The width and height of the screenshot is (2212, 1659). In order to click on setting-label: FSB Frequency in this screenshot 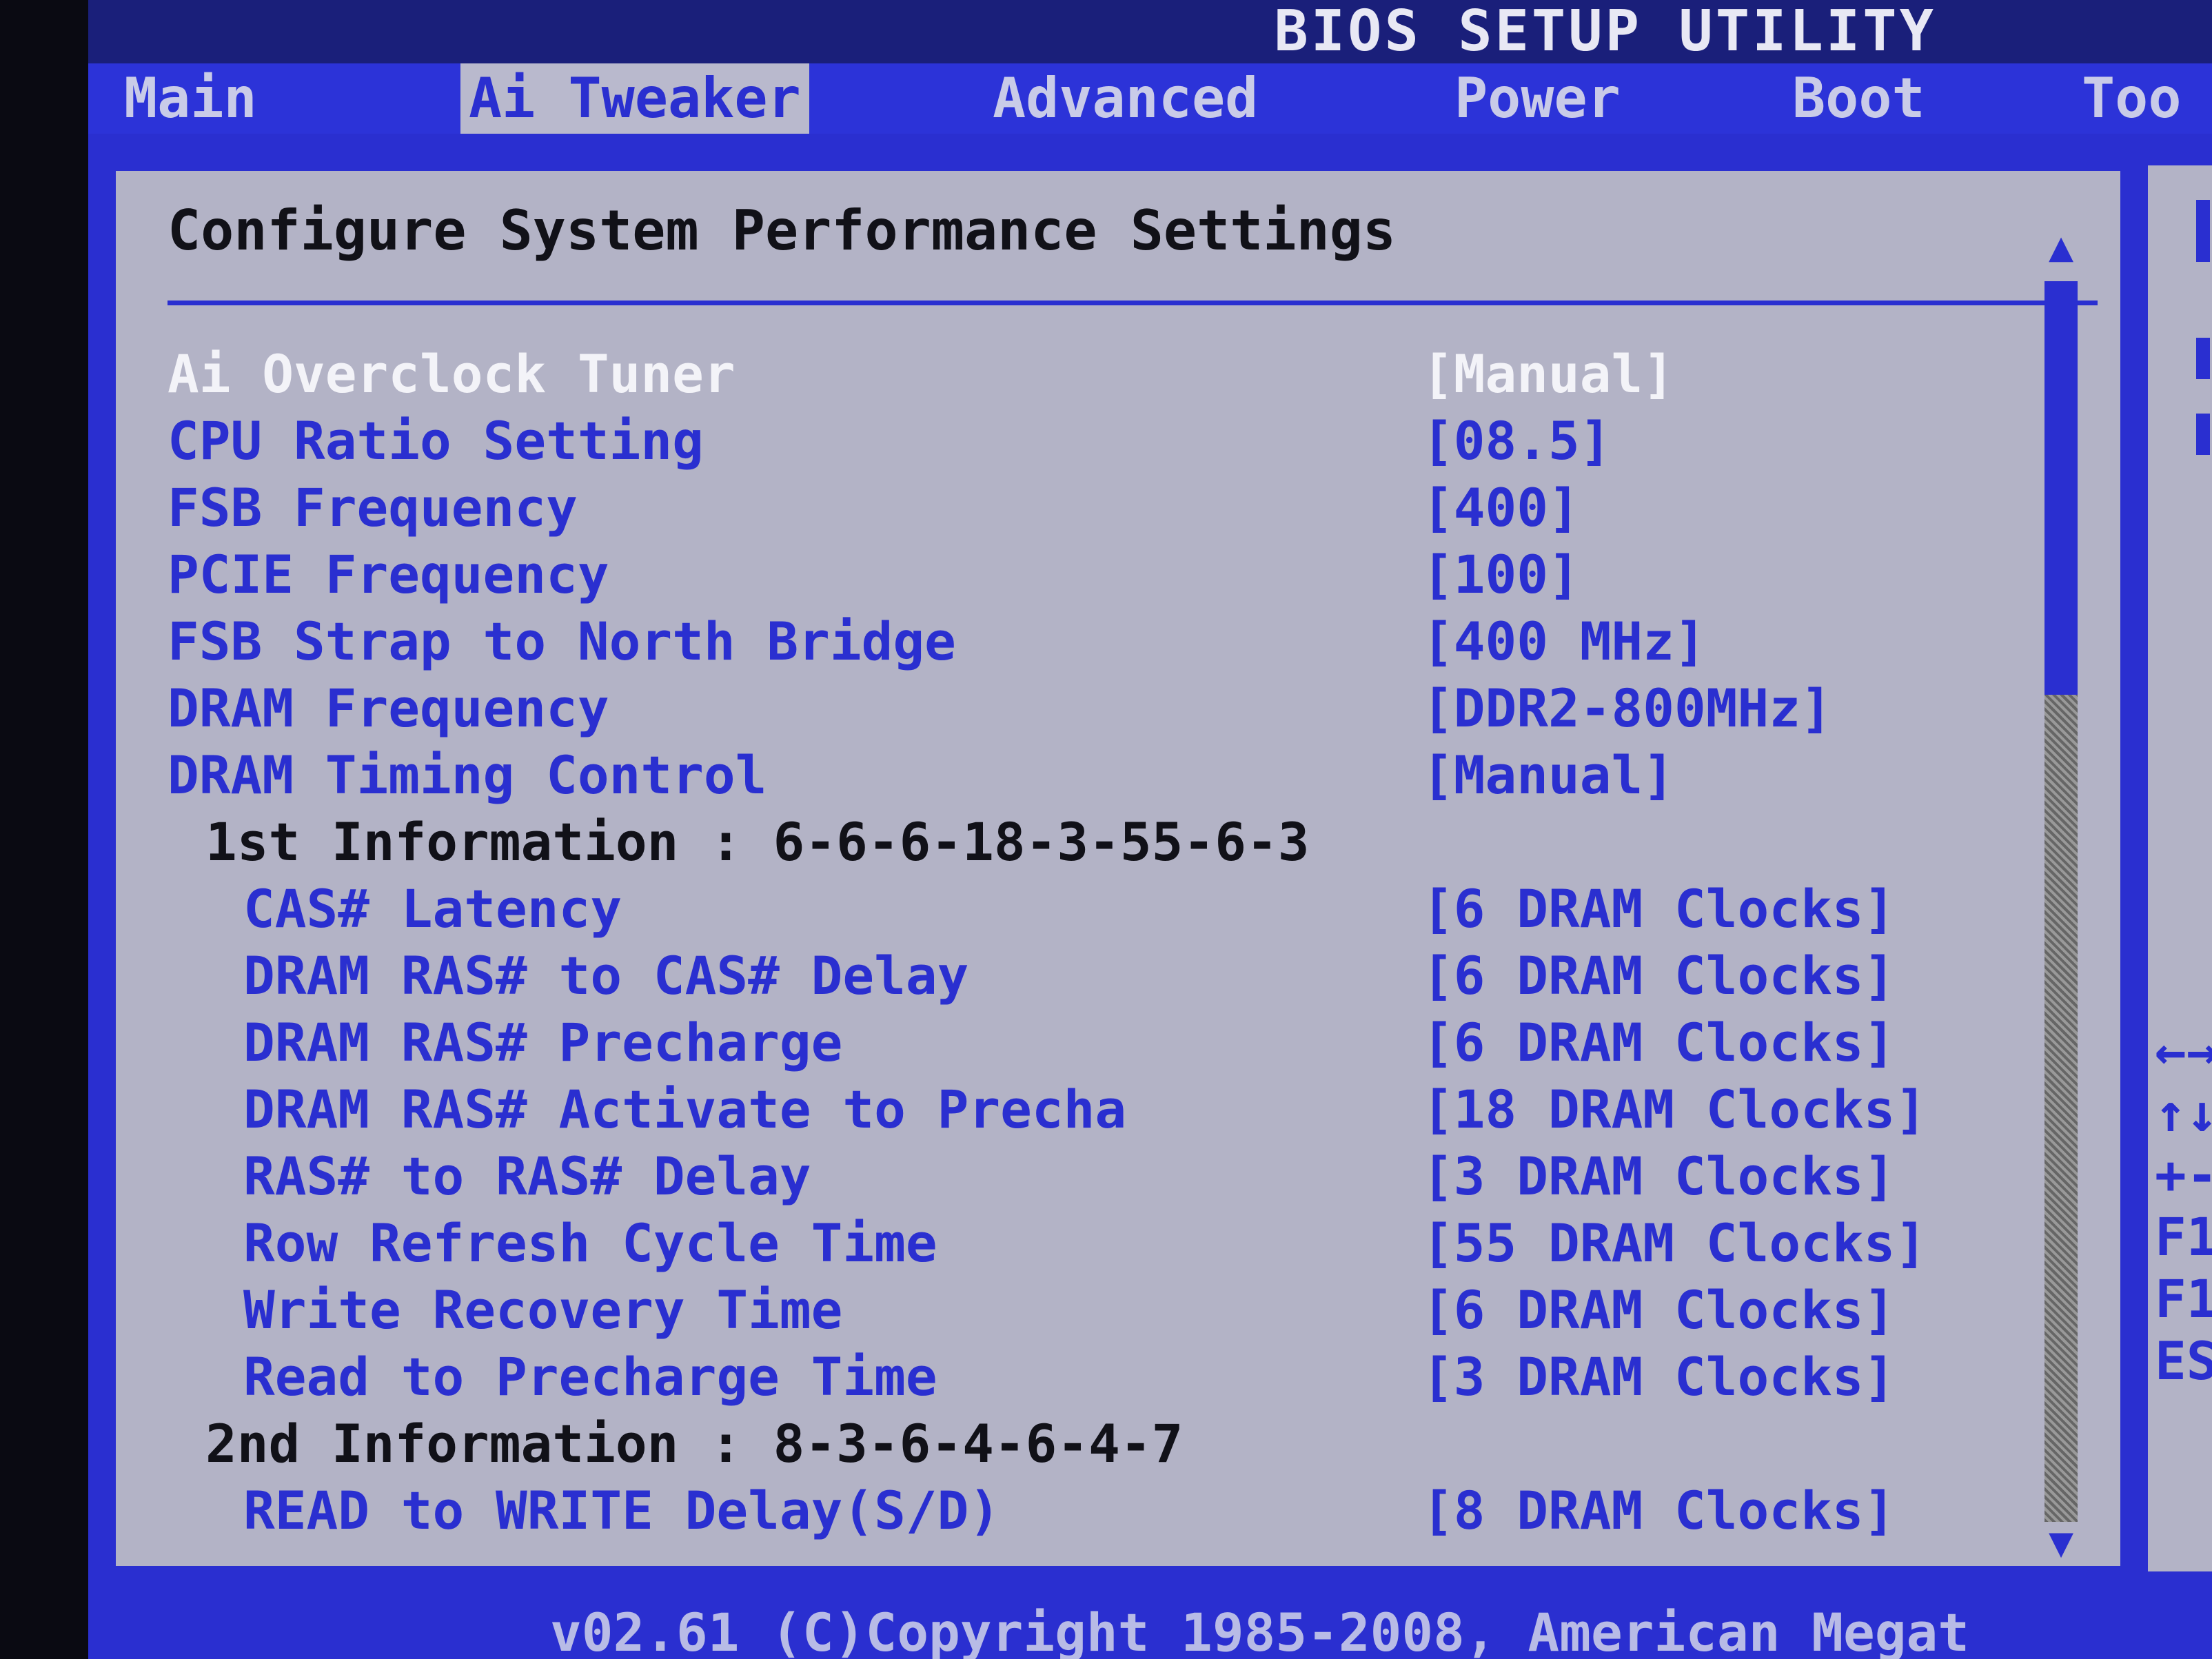, I will do `click(373, 507)`.